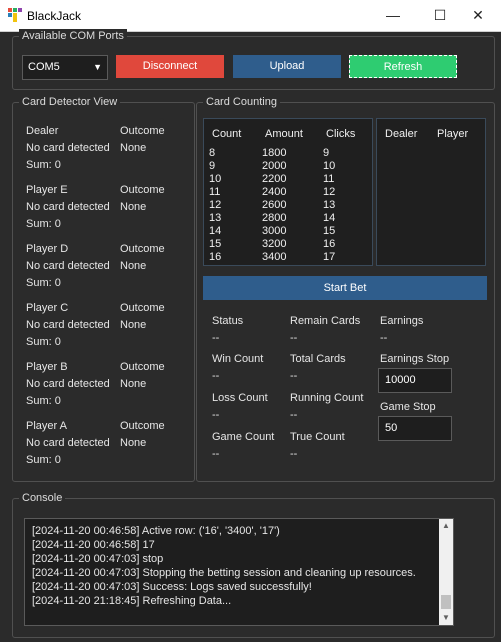 The height and width of the screenshot is (642, 501). I want to click on loss-count-label: Loss Count, so click(240, 398).